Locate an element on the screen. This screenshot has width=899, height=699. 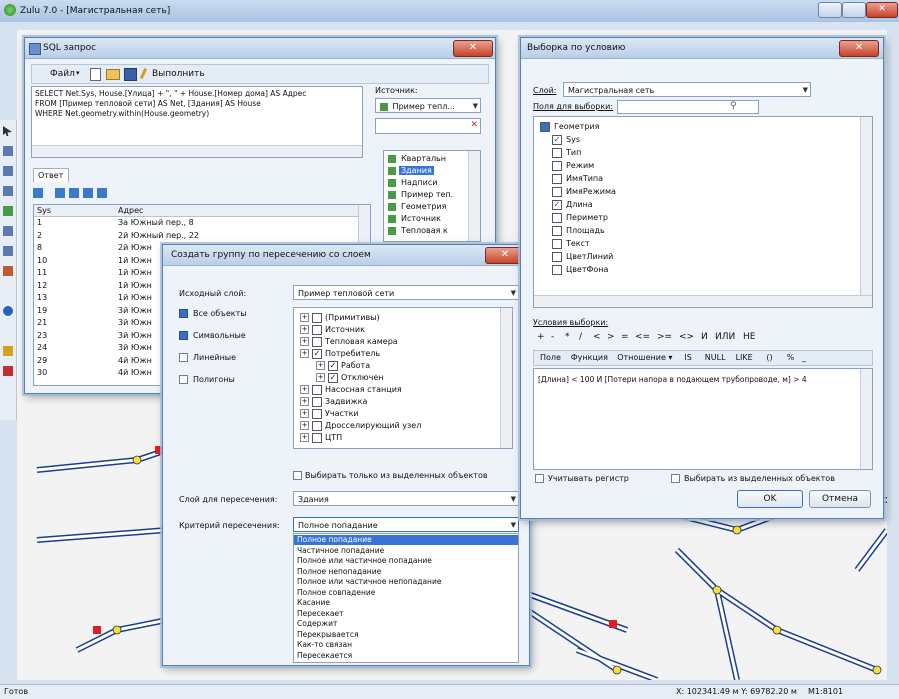
close-window-button: ✕ is located at coordinates (882, 10).